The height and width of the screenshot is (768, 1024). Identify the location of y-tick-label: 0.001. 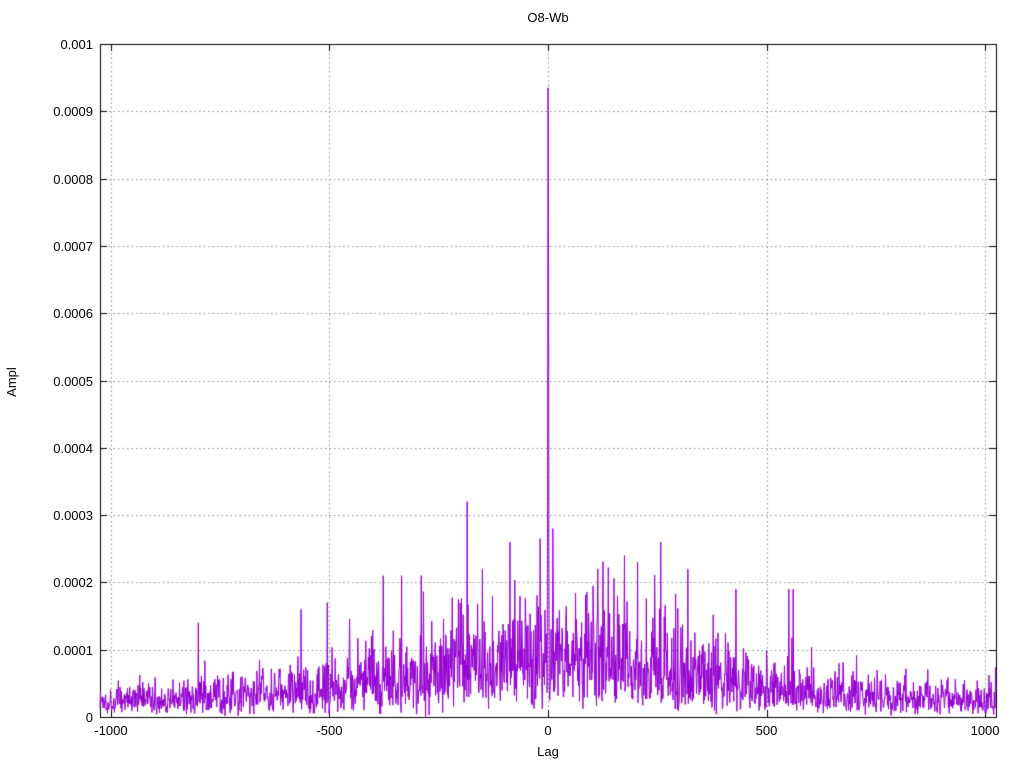
(76, 44).